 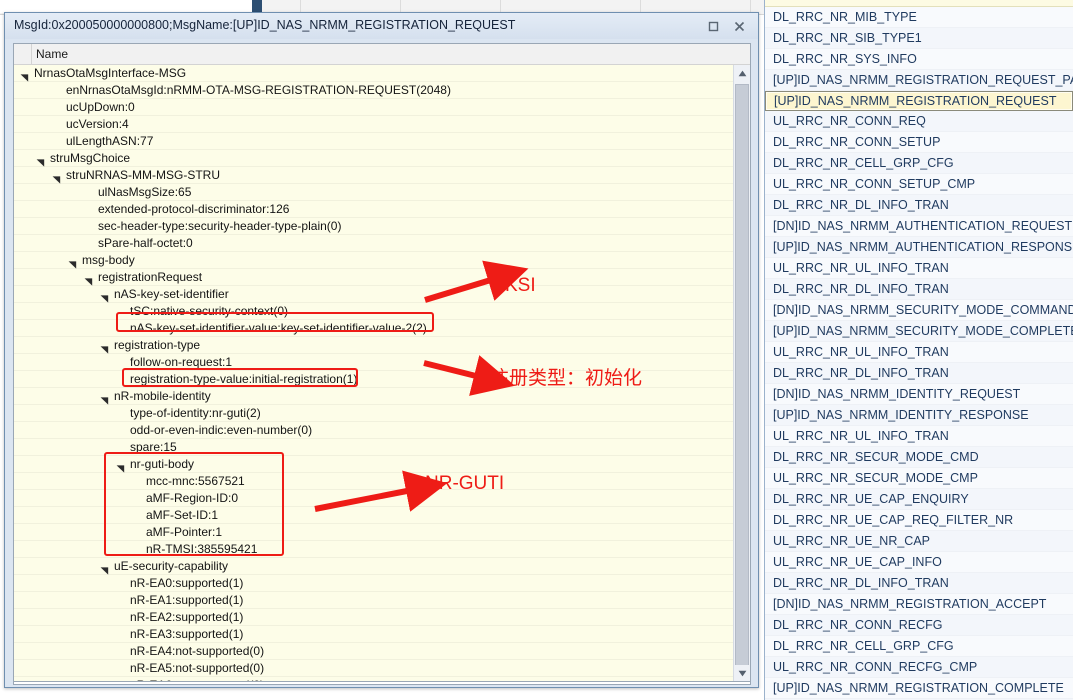 What do you see at coordinates (919, 38) in the screenshot?
I see `message-list-item: DL_RRC_NR_SIB_TYPE1` at bounding box center [919, 38].